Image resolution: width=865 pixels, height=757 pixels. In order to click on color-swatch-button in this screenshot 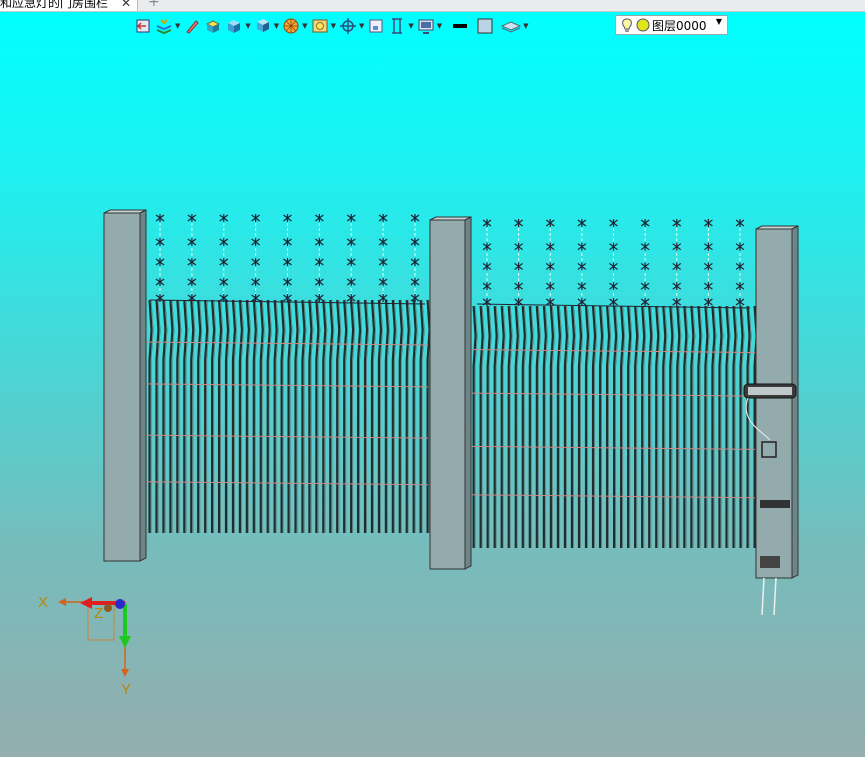, I will do `click(485, 26)`.